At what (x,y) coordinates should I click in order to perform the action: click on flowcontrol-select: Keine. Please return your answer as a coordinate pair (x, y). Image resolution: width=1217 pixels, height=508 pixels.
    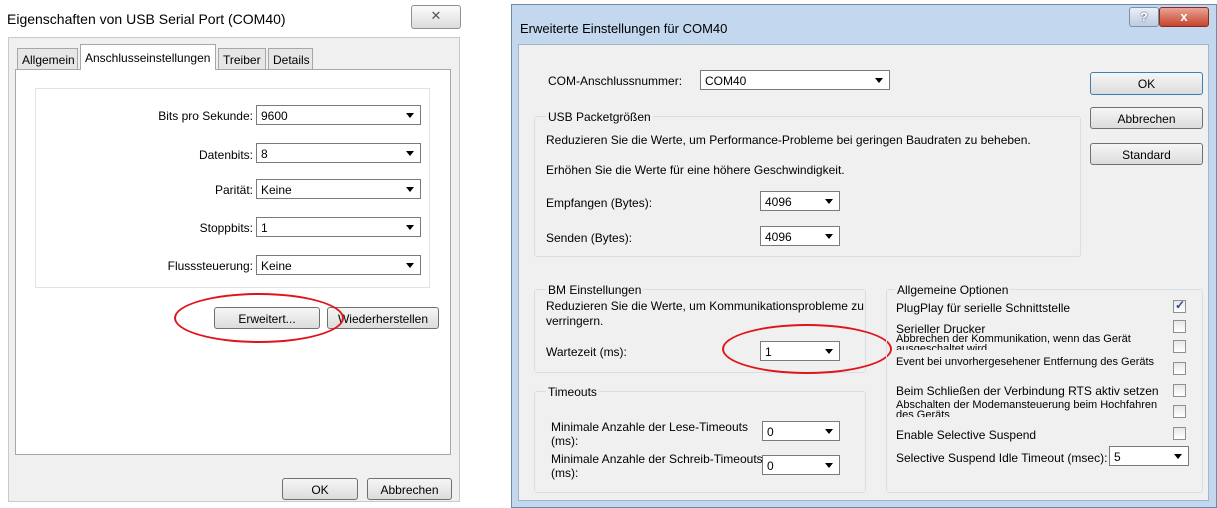
    Looking at the image, I should click on (338, 265).